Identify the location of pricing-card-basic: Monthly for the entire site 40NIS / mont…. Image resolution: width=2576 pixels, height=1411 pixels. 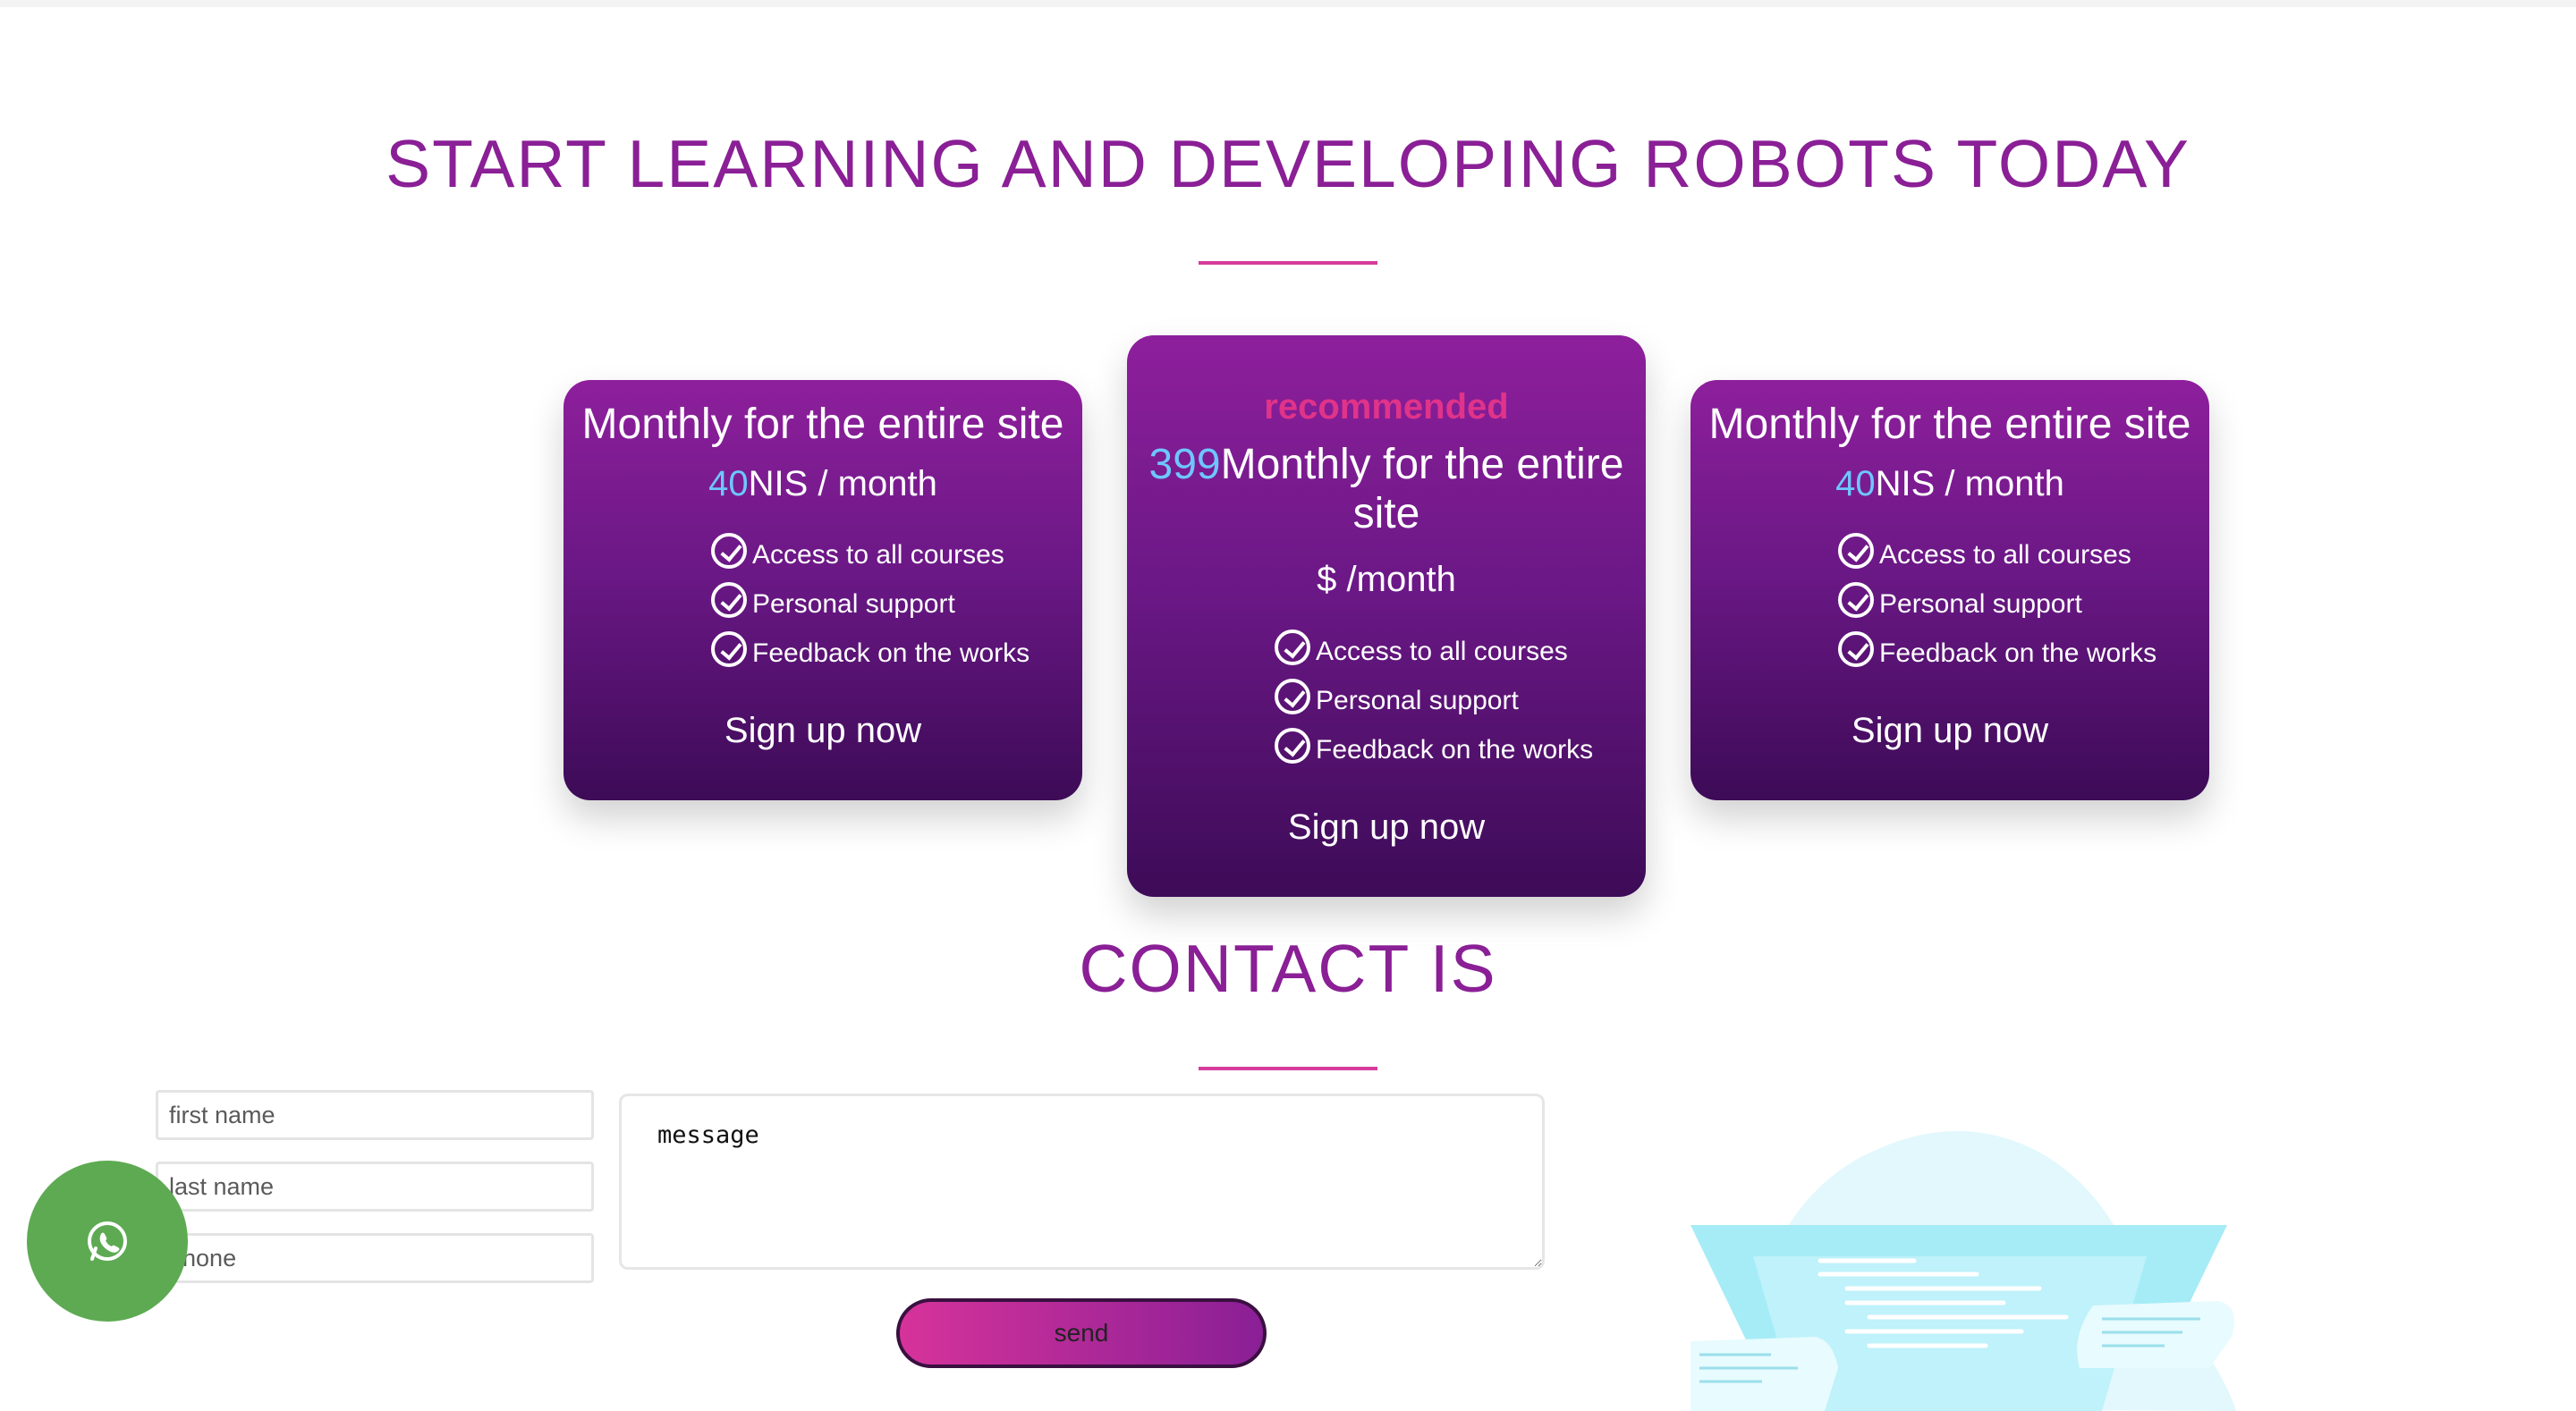
(823, 590).